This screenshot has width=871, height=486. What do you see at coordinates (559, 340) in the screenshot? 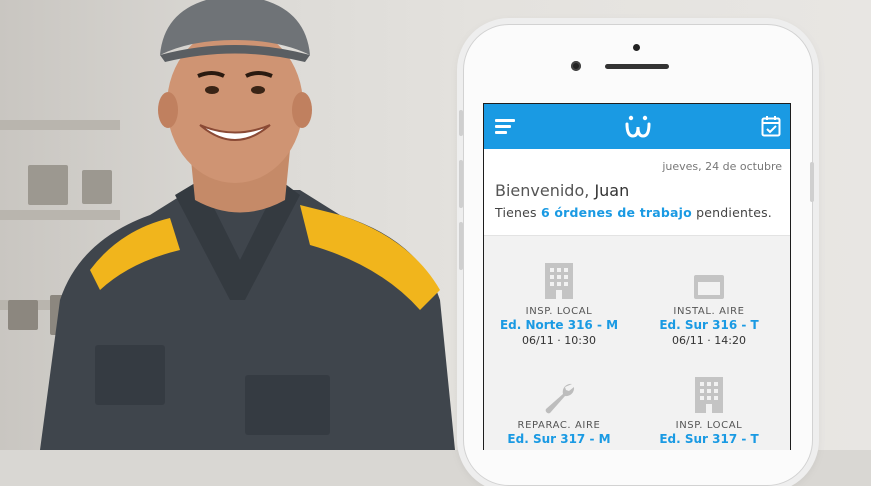
I see `order-time: 06/11 · 10:30` at bounding box center [559, 340].